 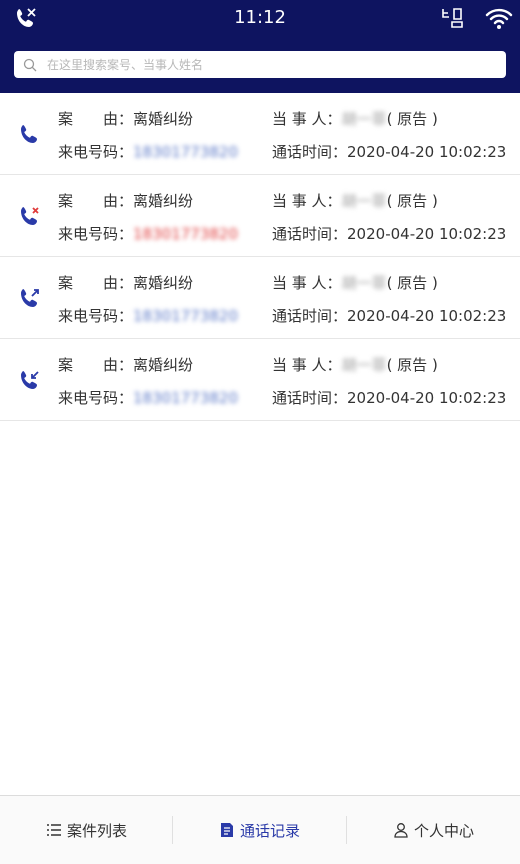 What do you see at coordinates (260, 19) in the screenshot?
I see `status-bar: 11:12` at bounding box center [260, 19].